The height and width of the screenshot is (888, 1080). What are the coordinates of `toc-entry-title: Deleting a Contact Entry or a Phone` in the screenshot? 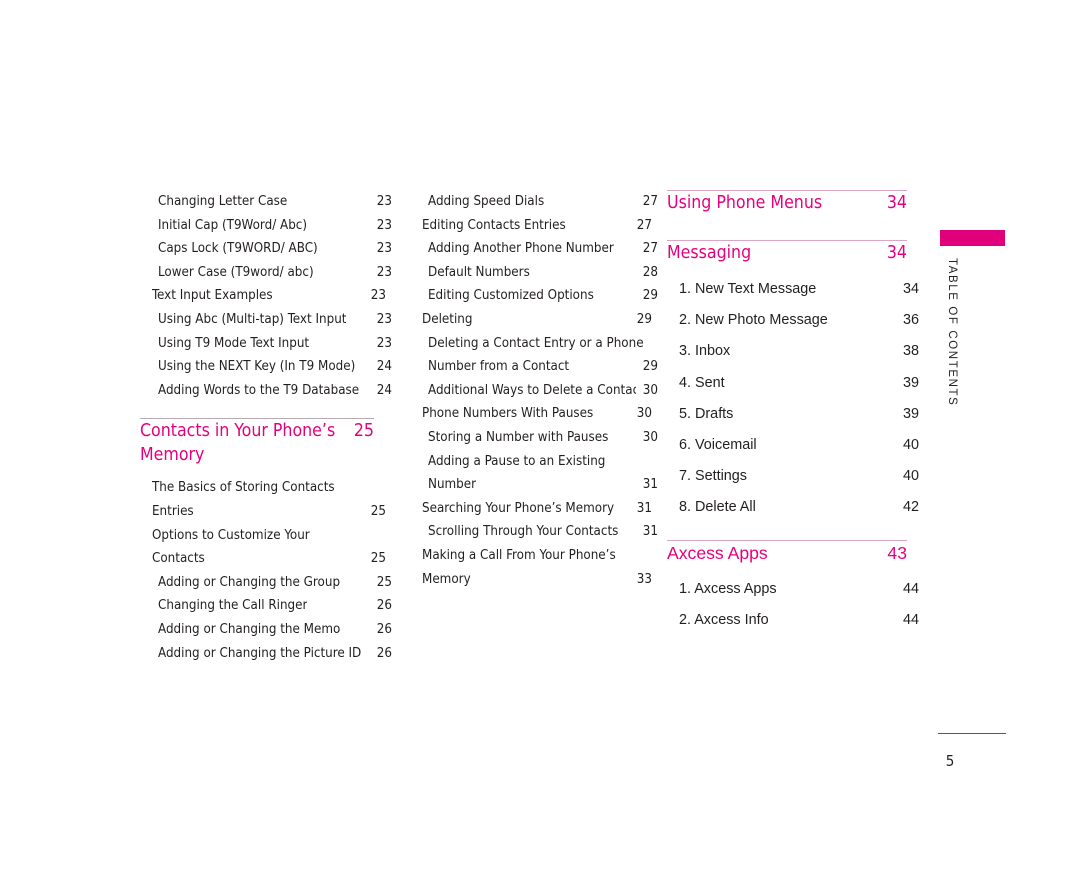 It's located at (536, 343).